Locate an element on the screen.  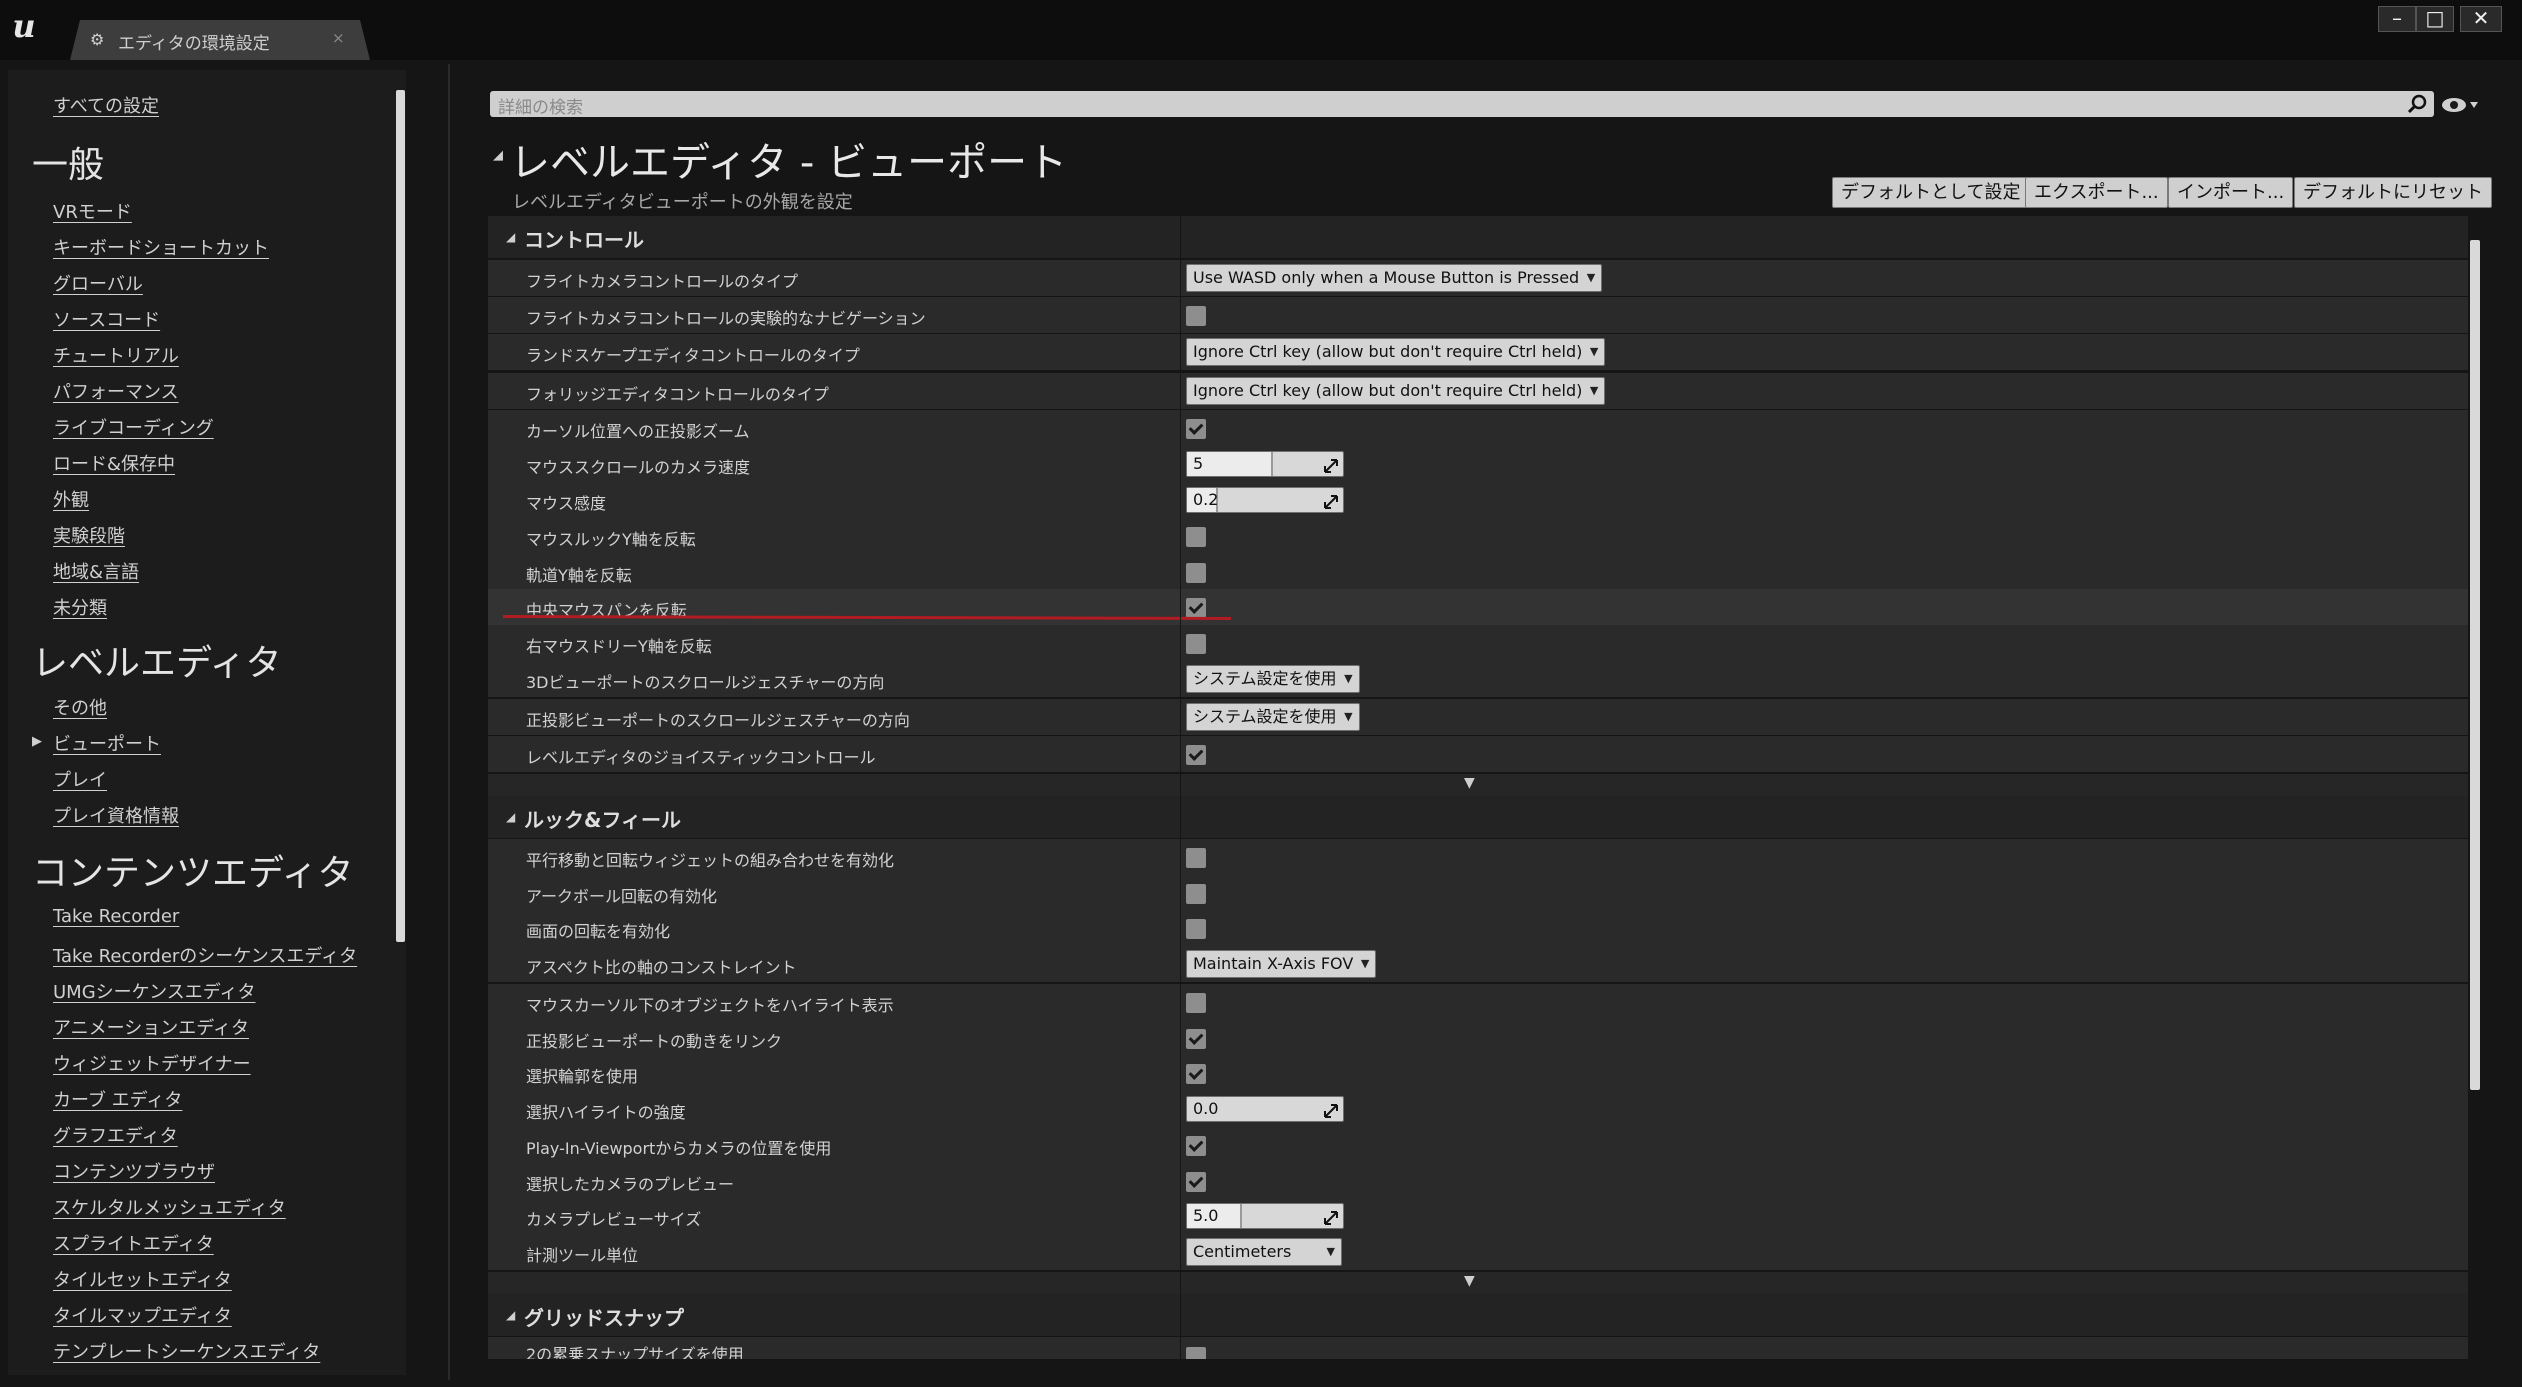
sidebar-item: テンプレートシーケンスエディタ is located at coordinates (186, 1351).